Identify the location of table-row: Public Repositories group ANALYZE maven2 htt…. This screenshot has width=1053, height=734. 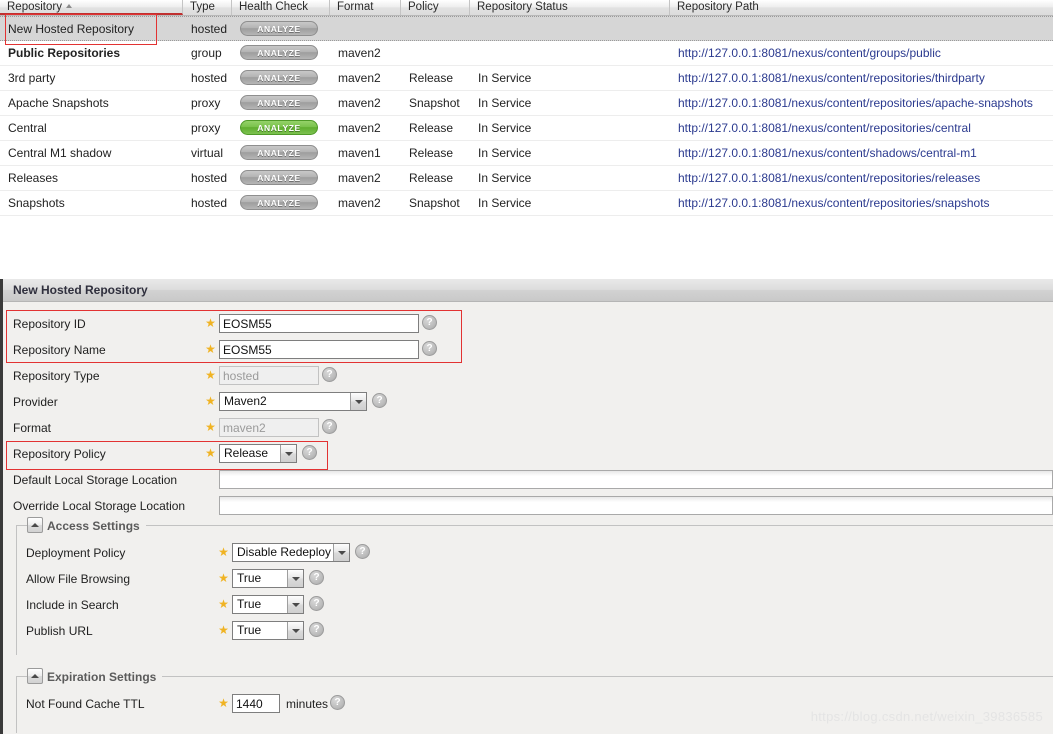
(526, 53).